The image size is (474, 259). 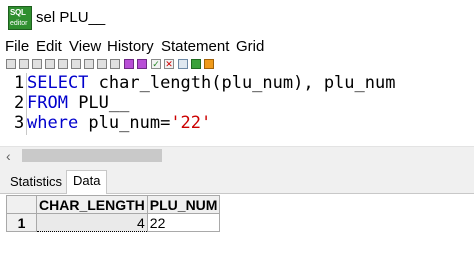 I want to click on row-number: 1, so click(x=21, y=222).